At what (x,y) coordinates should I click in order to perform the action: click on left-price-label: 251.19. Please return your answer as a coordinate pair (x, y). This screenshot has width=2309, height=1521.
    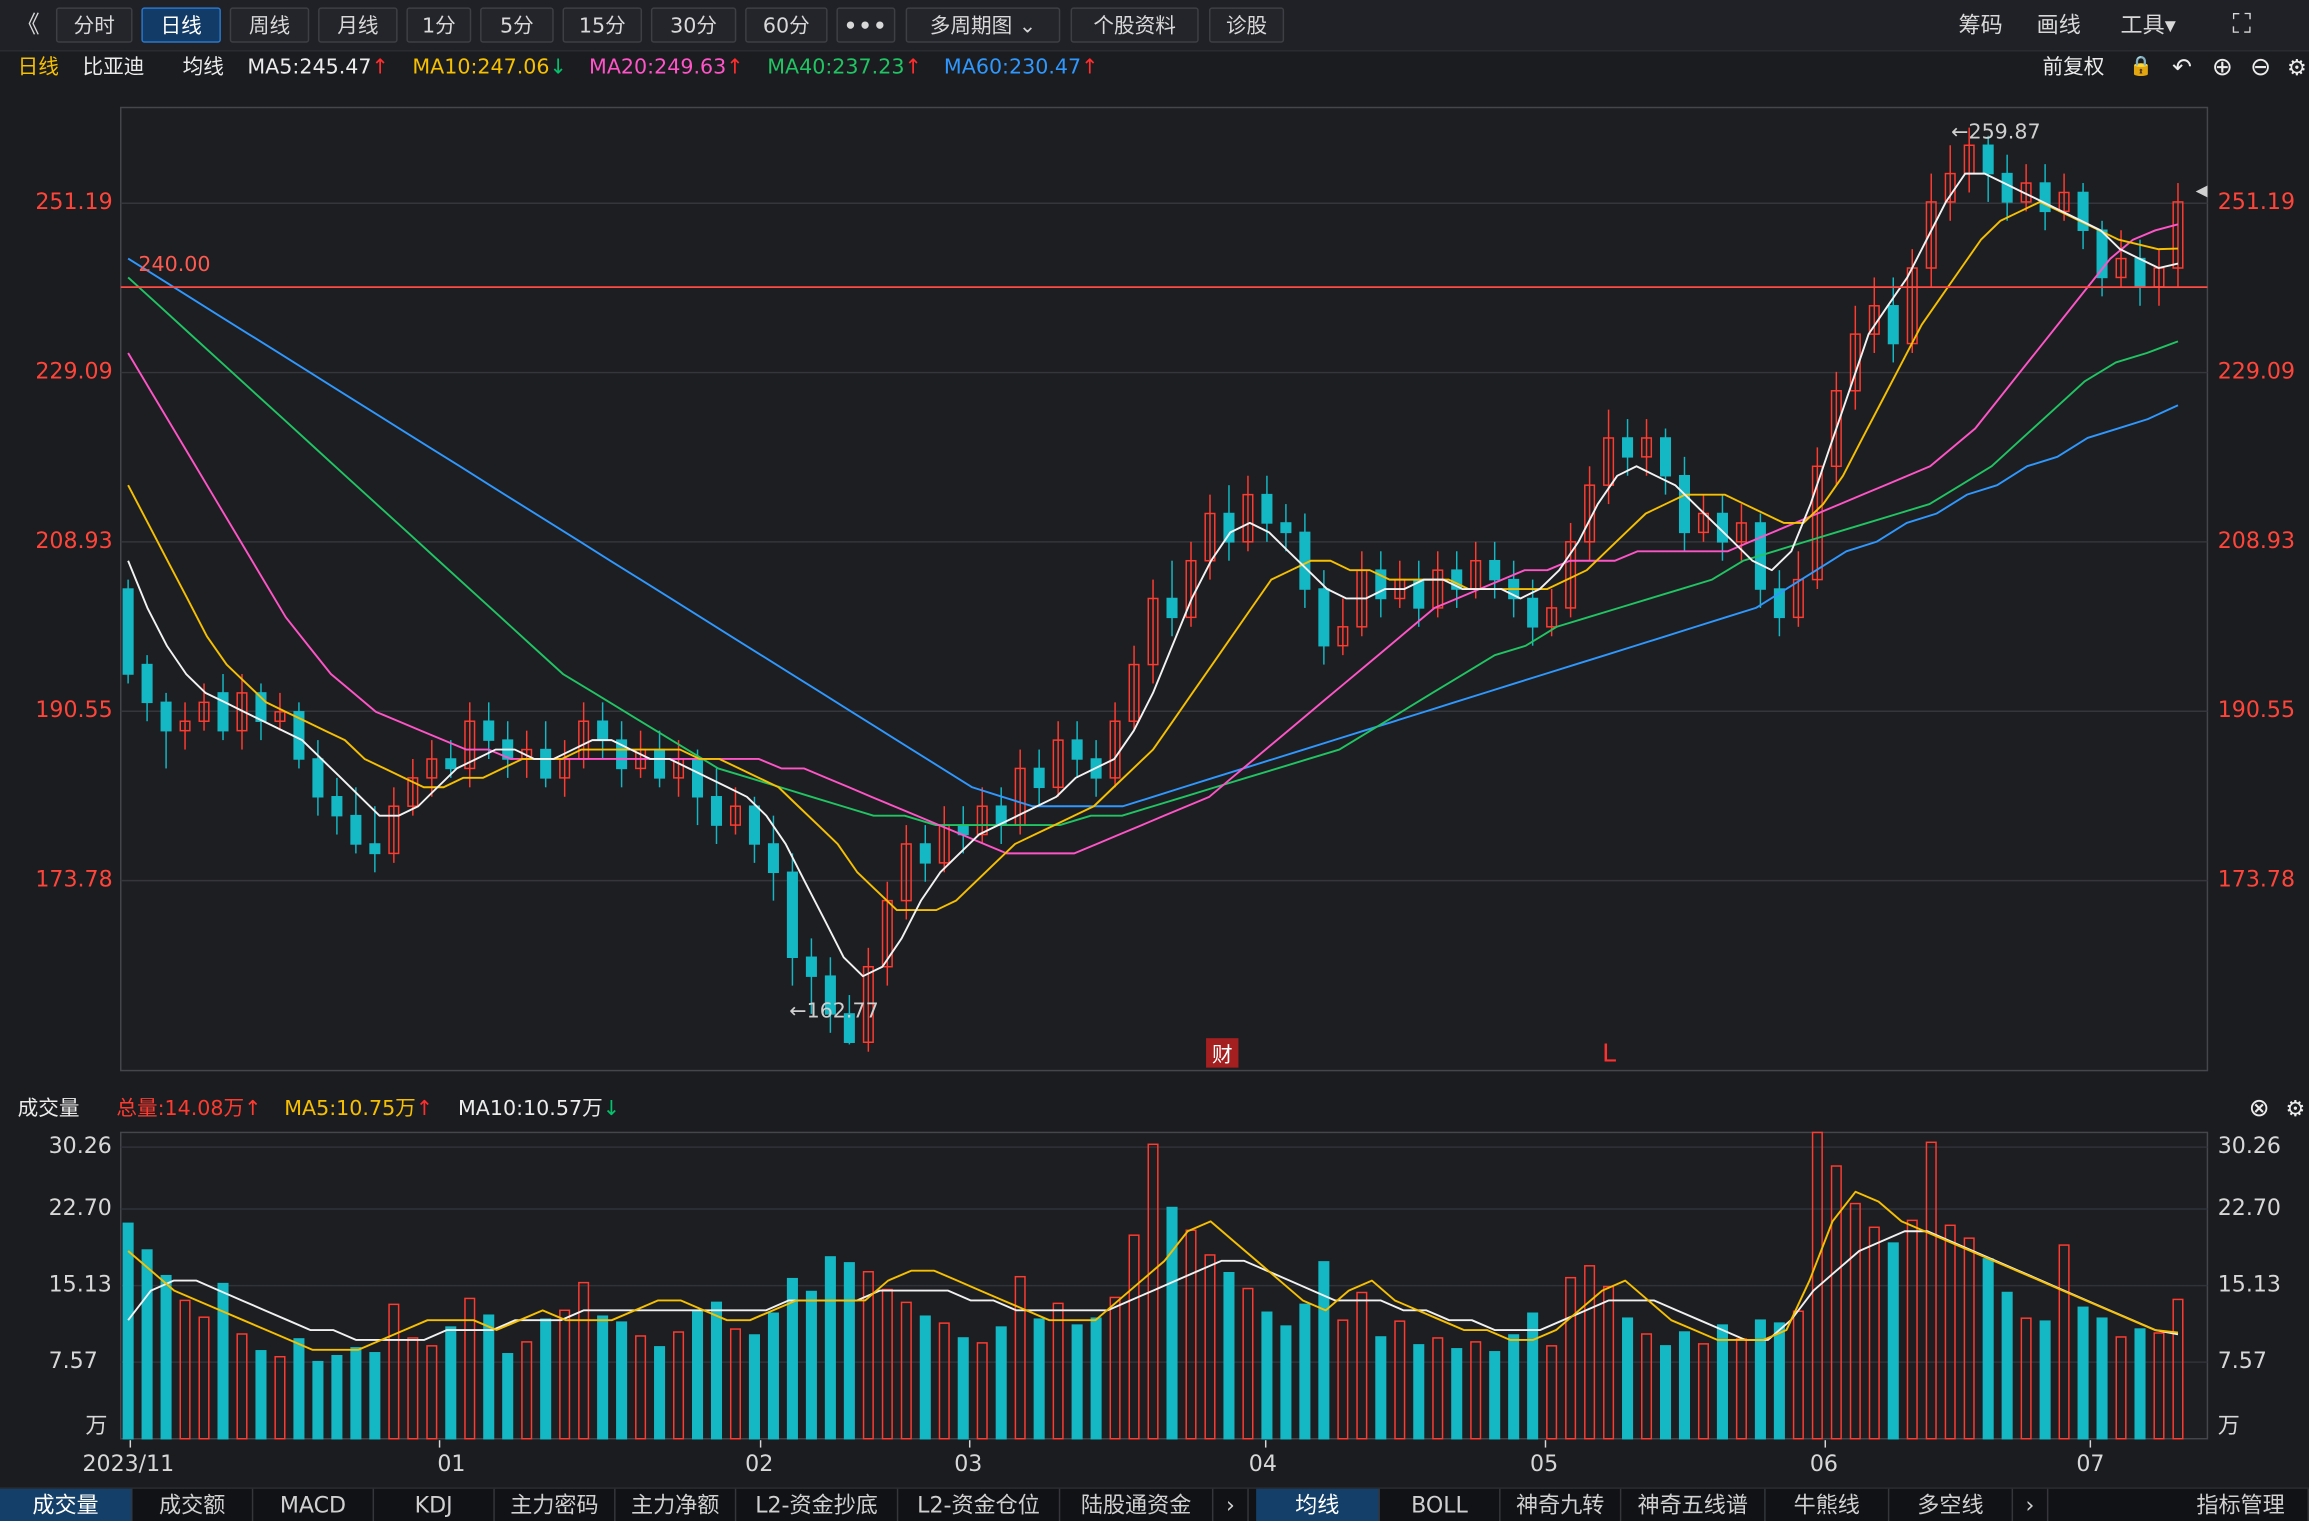
    Looking at the image, I should click on (74, 201).